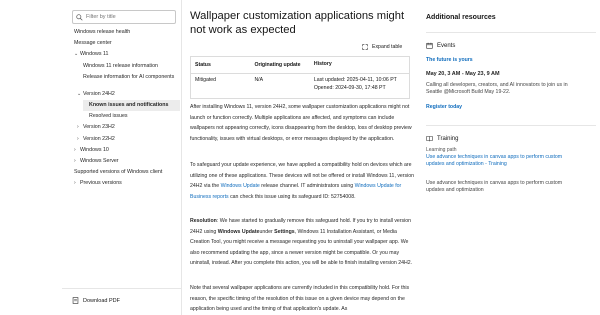 Image resolution: width=600 pixels, height=315 pixels. What do you see at coordinates (307, 186) in the screenshot?
I see `text: release channel. IT administrators using` at bounding box center [307, 186].